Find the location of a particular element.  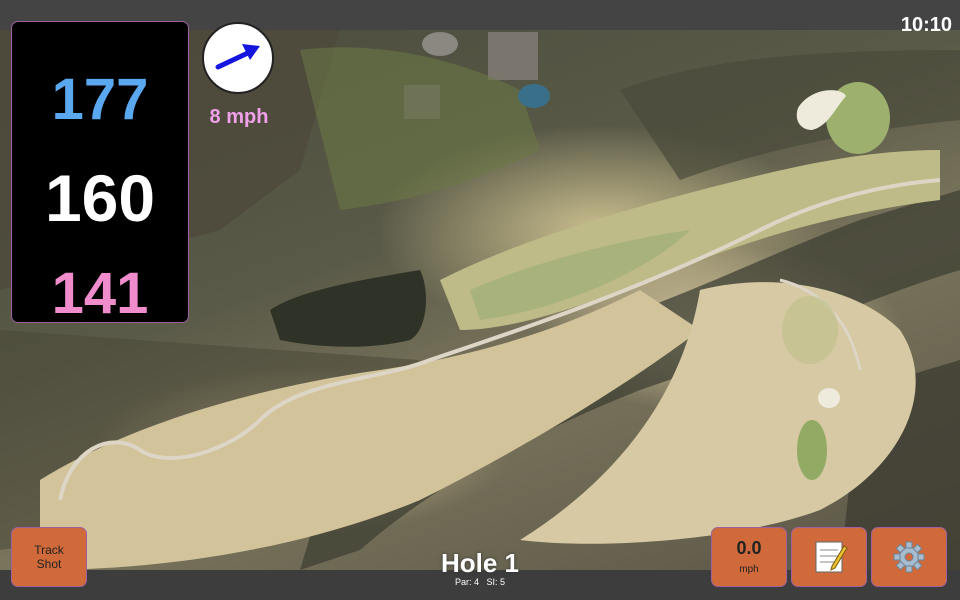

speed-value: 0.0 is located at coordinates (749, 548).